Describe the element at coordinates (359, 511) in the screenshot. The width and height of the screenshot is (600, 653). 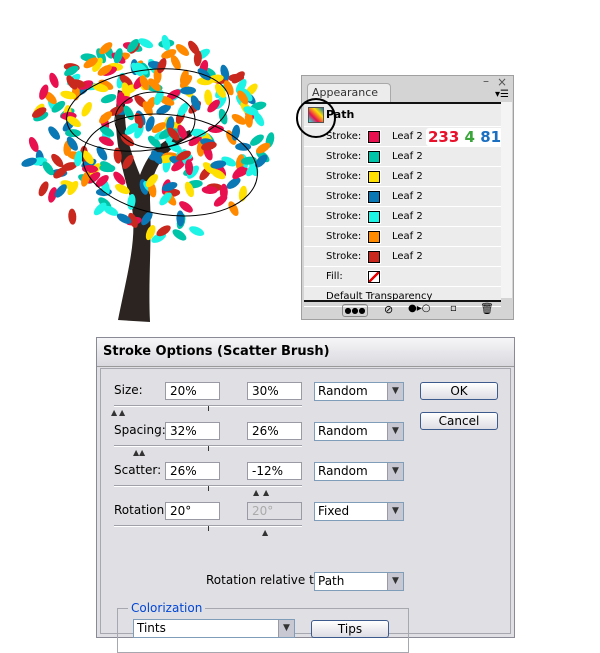
I see `mode-select: Fixed ▼` at that location.